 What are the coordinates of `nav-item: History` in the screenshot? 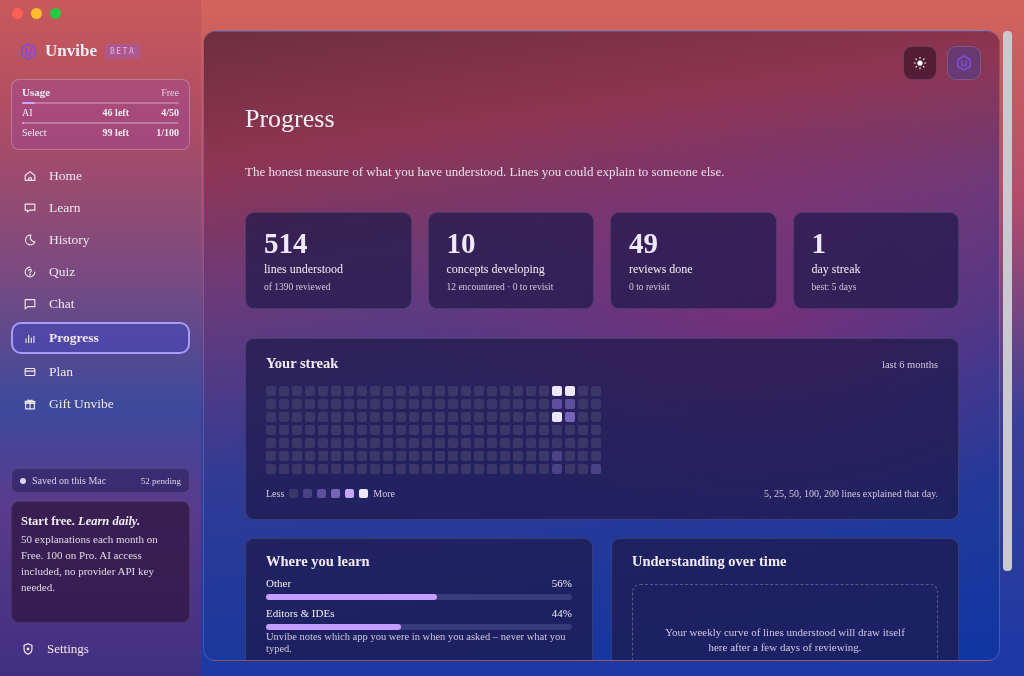 It's located at (100, 240).